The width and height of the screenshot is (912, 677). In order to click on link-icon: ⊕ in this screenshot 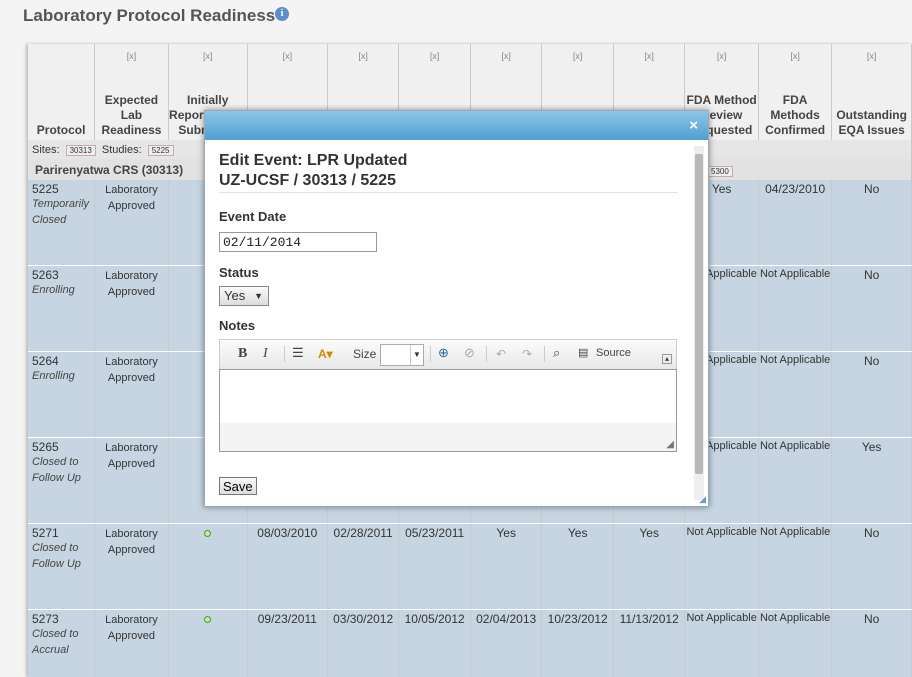, I will do `click(443, 353)`.